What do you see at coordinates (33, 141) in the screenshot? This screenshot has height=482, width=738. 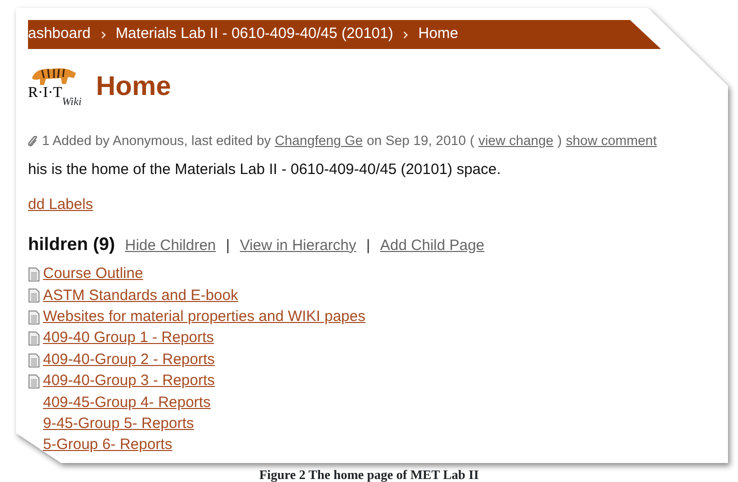 I see `attachment-icon` at bounding box center [33, 141].